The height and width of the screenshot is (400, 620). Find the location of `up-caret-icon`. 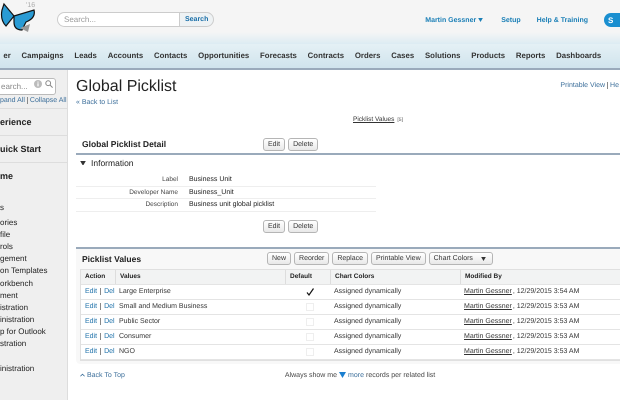

up-caret-icon is located at coordinates (82, 375).